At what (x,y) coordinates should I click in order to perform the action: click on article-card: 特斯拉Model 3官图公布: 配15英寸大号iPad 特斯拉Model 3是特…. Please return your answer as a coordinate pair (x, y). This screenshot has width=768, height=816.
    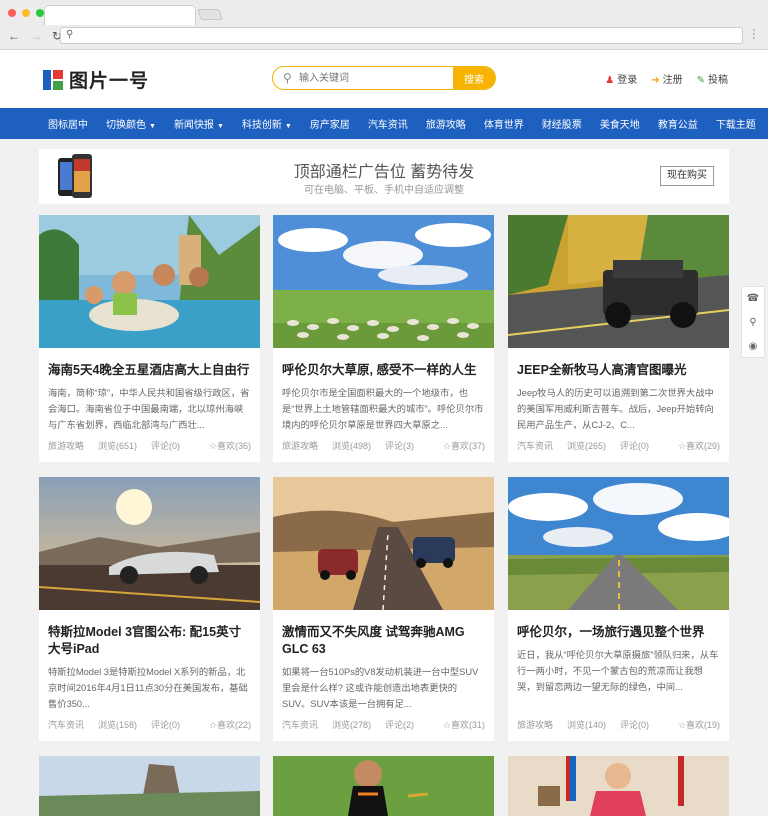
    Looking at the image, I should click on (149, 609).